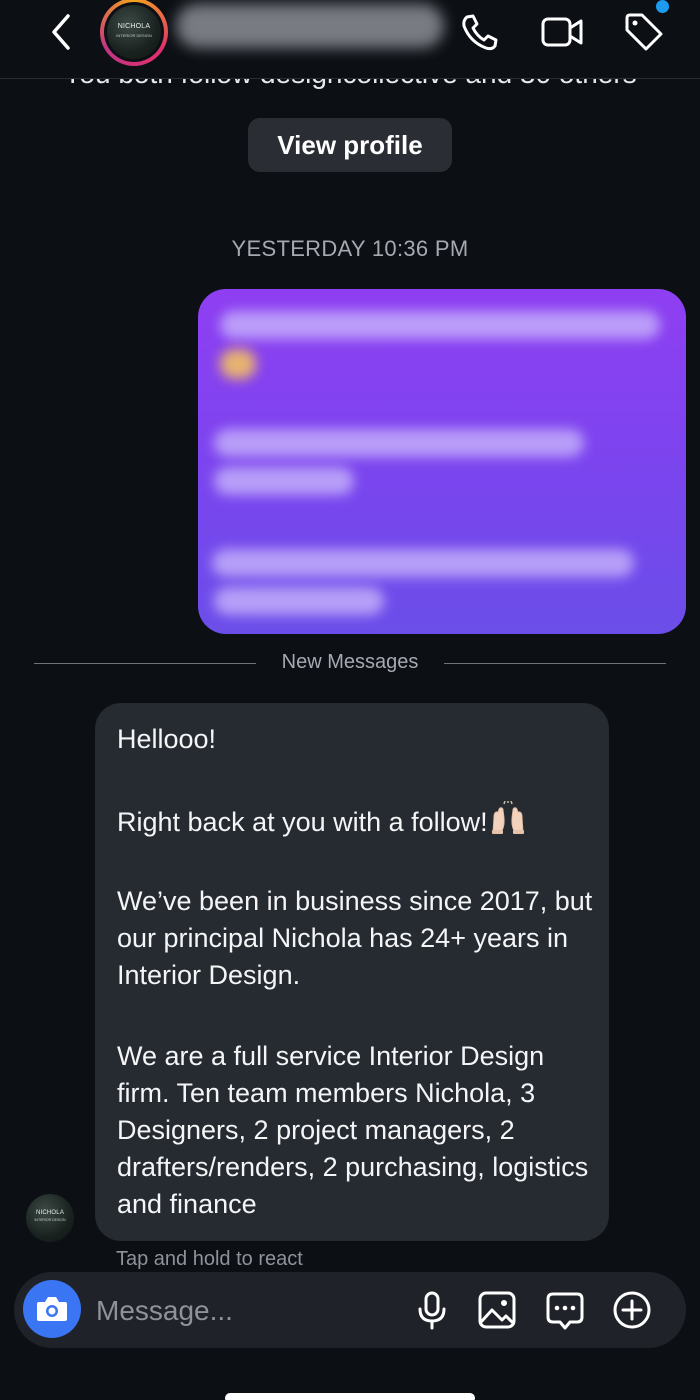  I want to click on view-profile-button: View profile, so click(350, 145).